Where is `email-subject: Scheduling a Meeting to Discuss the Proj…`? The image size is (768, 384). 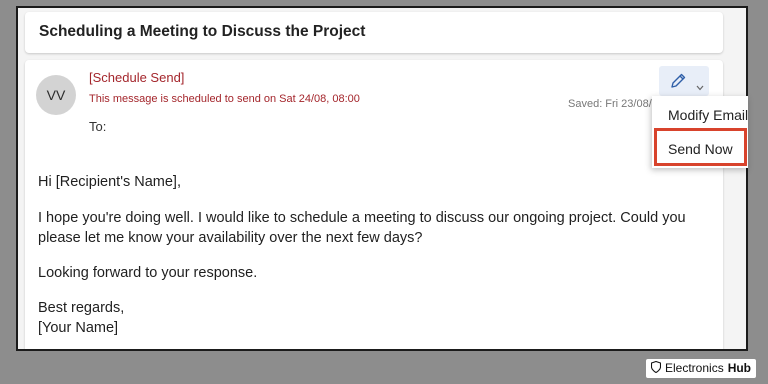 email-subject: Scheduling a Meeting to Discuss the Proj… is located at coordinates (202, 31).